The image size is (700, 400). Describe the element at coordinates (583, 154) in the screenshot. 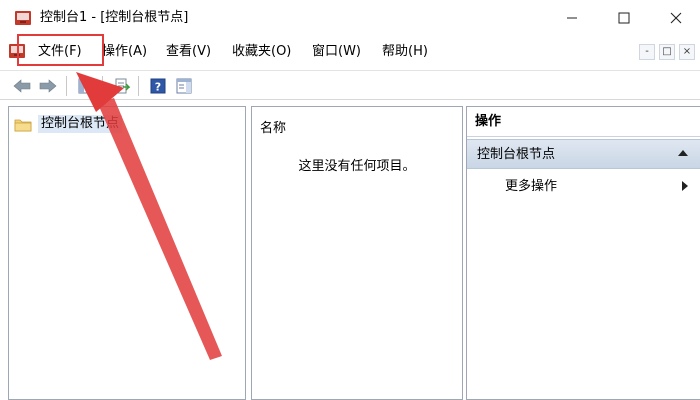

I see `actions-section-console-root: 控制台根节点` at that location.